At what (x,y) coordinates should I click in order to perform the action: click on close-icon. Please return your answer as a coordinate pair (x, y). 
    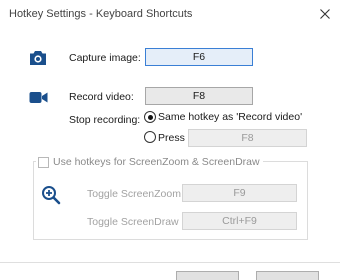
    Looking at the image, I should click on (325, 14).